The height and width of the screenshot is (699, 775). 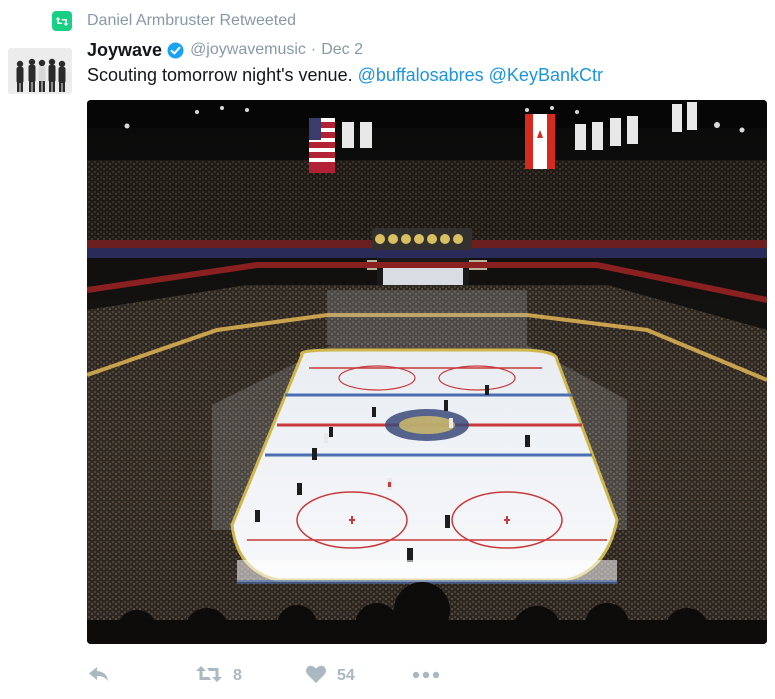 What do you see at coordinates (546, 75) in the screenshot?
I see `mention-link-keybankctr: @KeyBankCtr` at bounding box center [546, 75].